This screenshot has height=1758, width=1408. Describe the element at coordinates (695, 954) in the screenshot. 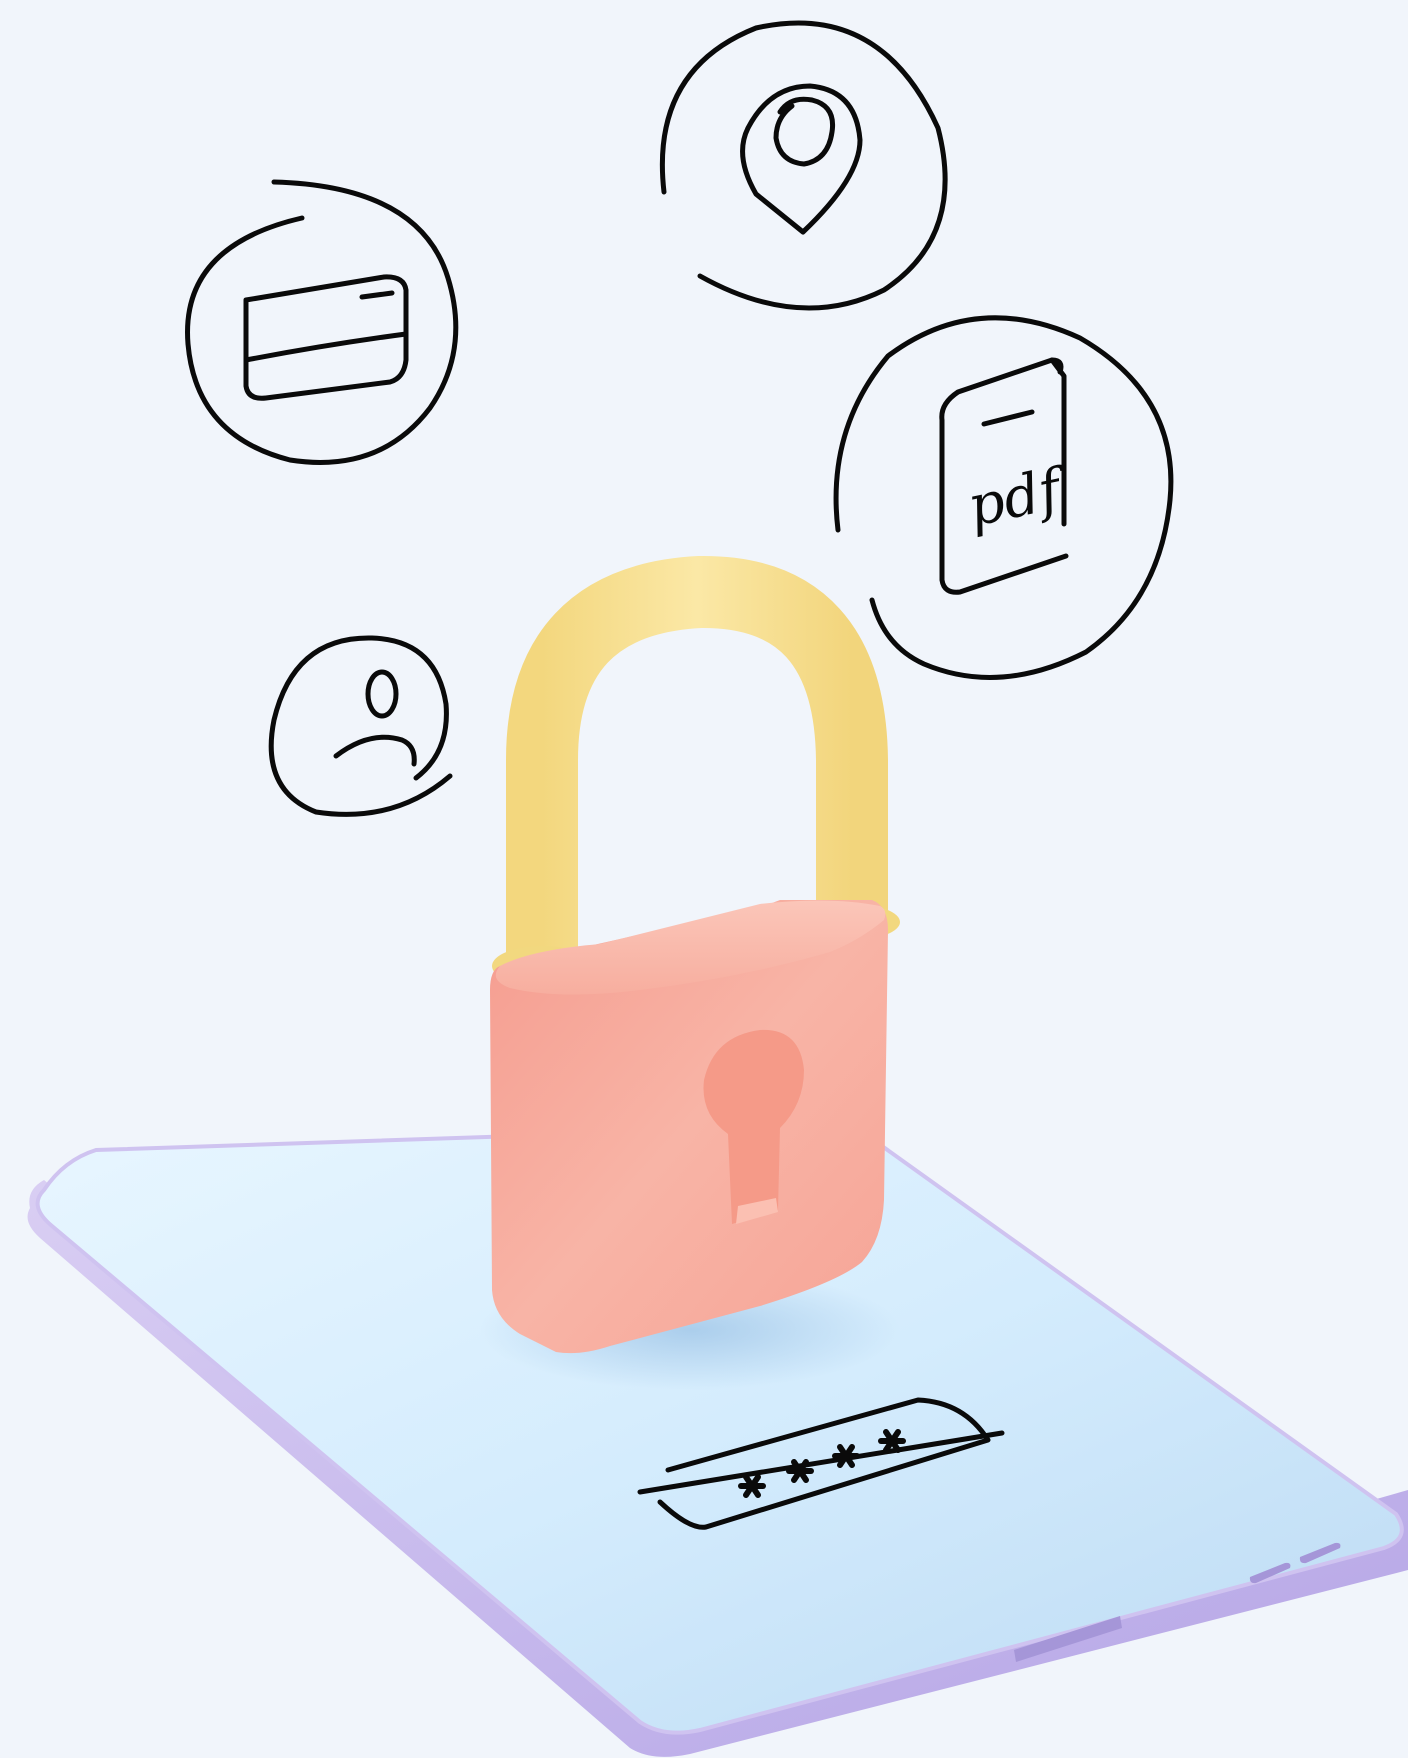

I see `padlock-icon` at that location.